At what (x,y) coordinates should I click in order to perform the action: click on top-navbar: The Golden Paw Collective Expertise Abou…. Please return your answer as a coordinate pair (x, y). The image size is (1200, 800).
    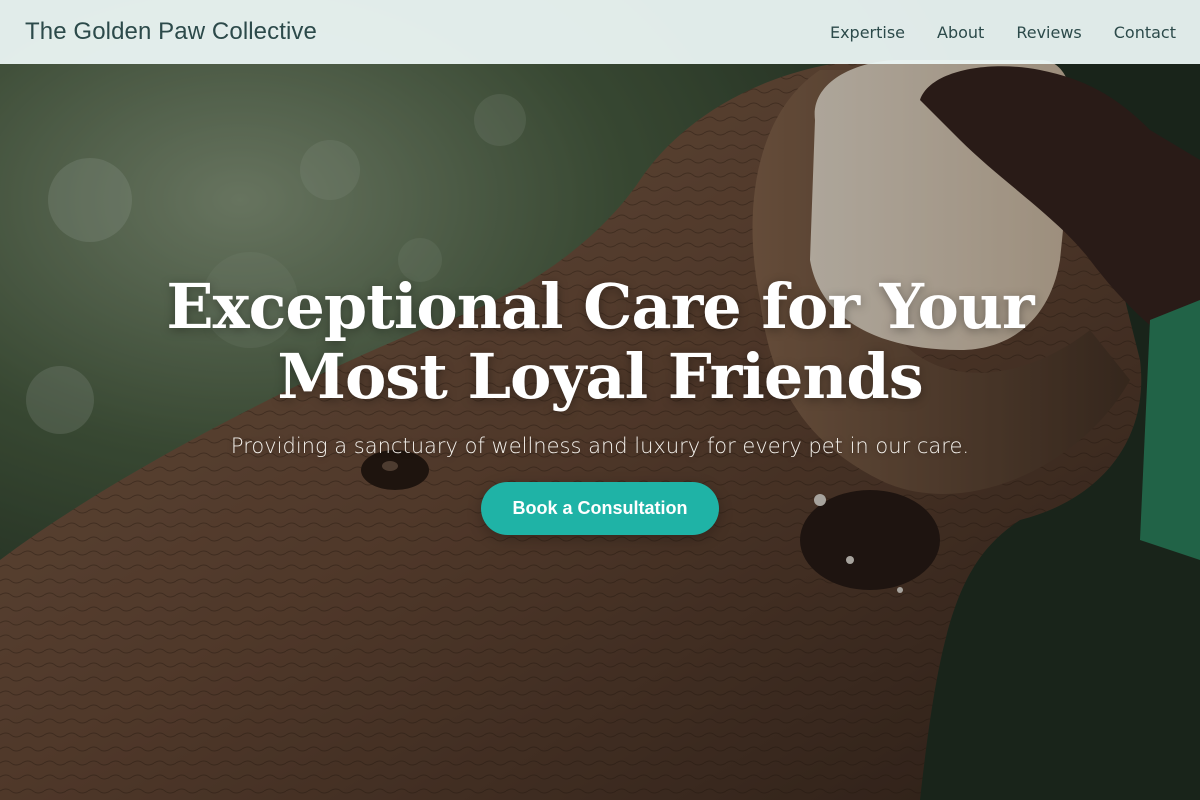
    Looking at the image, I should click on (600, 32).